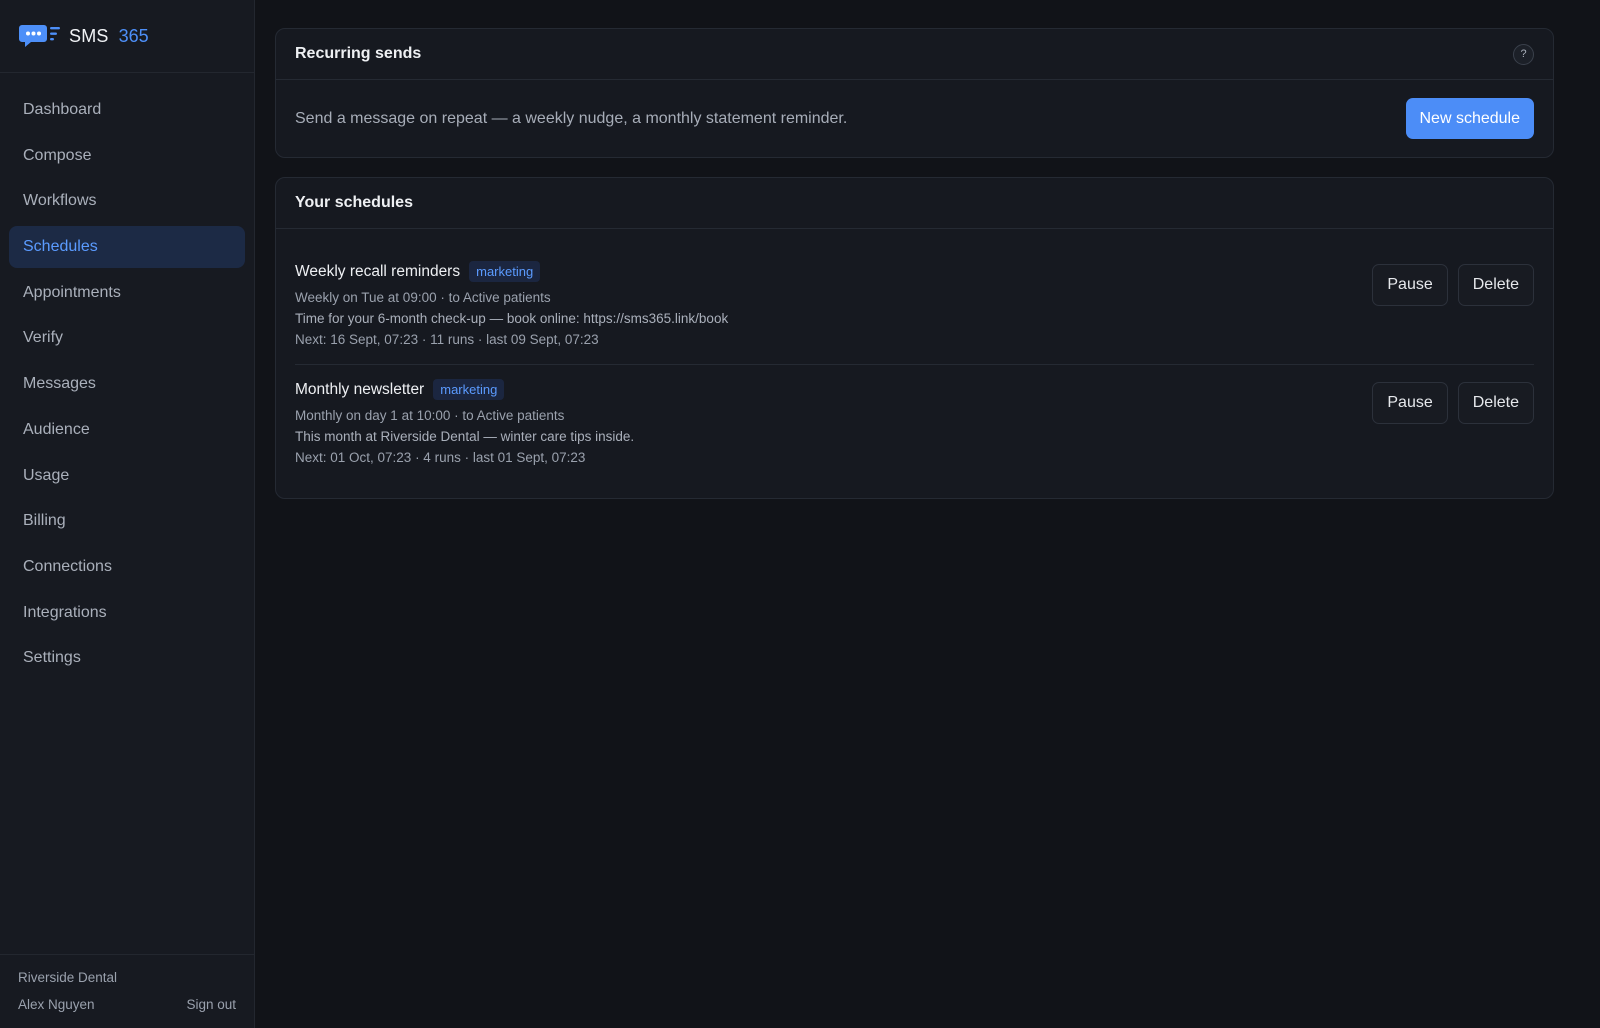 The height and width of the screenshot is (1028, 1600). What do you see at coordinates (43, 338) in the screenshot?
I see `sidebar-item-label: Verify` at bounding box center [43, 338].